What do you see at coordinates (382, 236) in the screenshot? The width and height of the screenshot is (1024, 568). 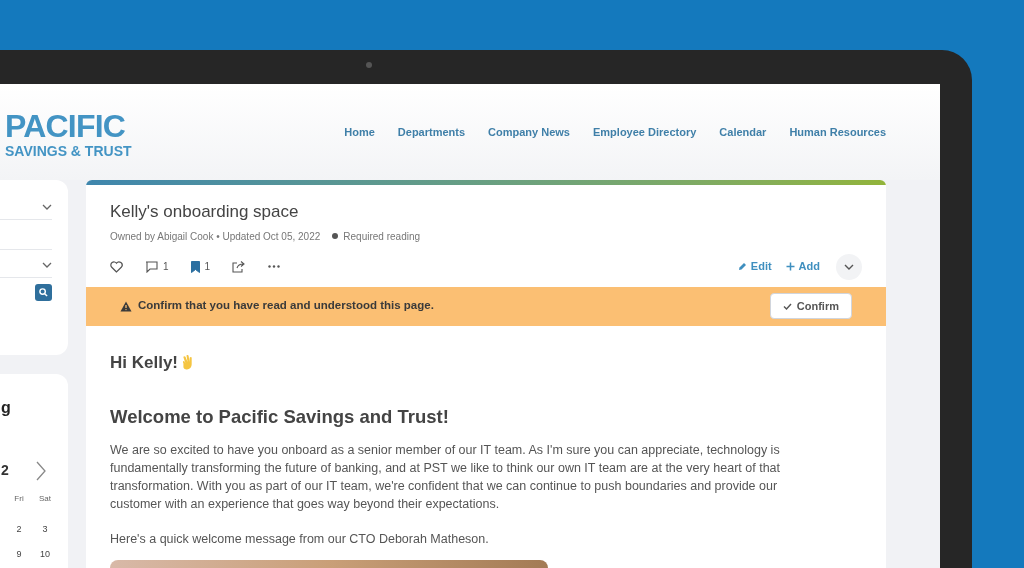 I see `status-label: Required reading` at bounding box center [382, 236].